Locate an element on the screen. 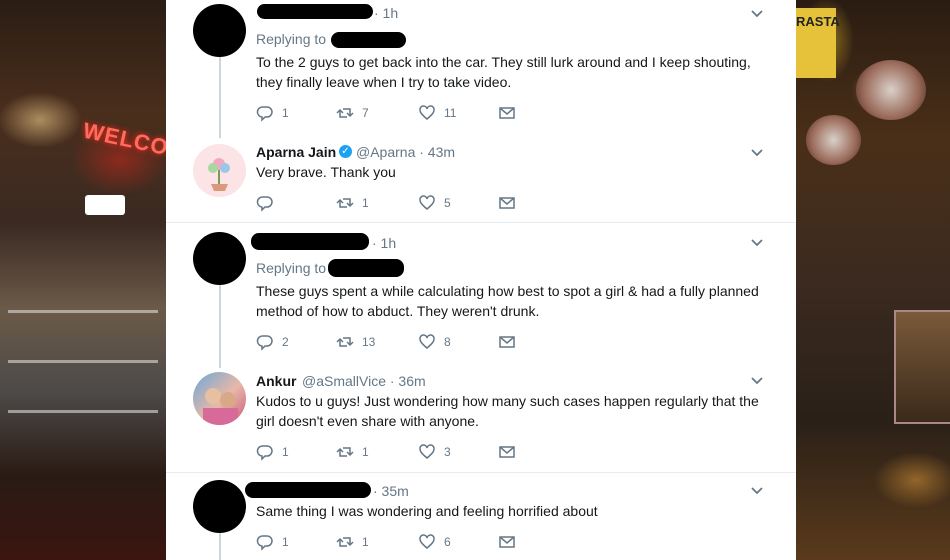 The height and width of the screenshot is (560, 950). reply-button: 2 is located at coordinates (272, 342).